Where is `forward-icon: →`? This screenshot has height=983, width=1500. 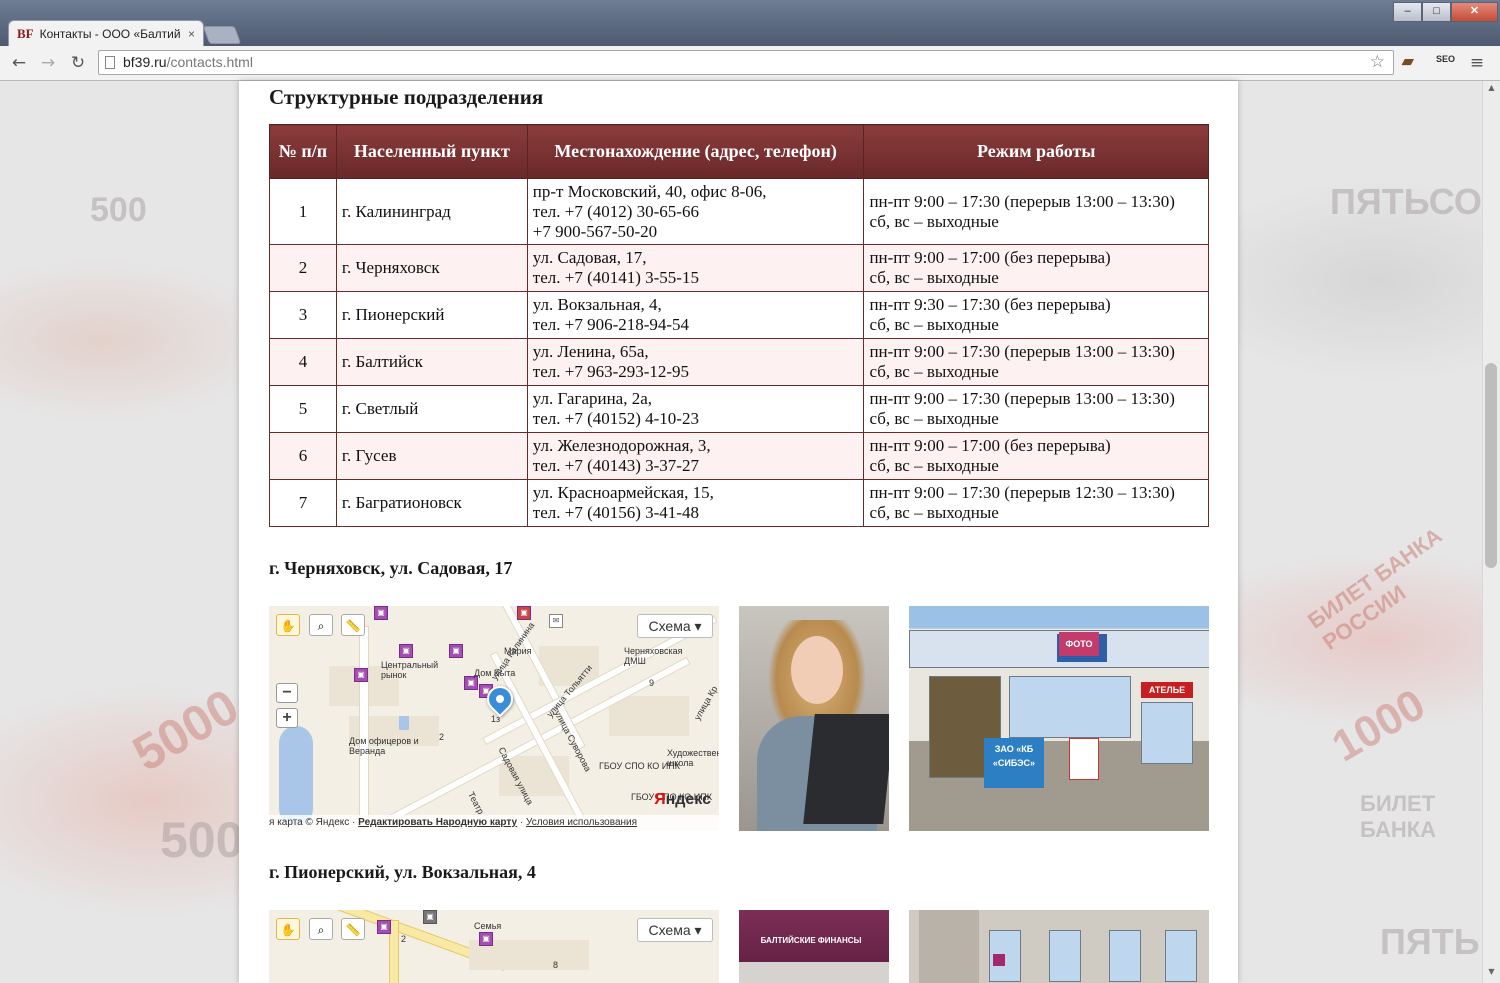
forward-icon: → is located at coordinates (48, 63).